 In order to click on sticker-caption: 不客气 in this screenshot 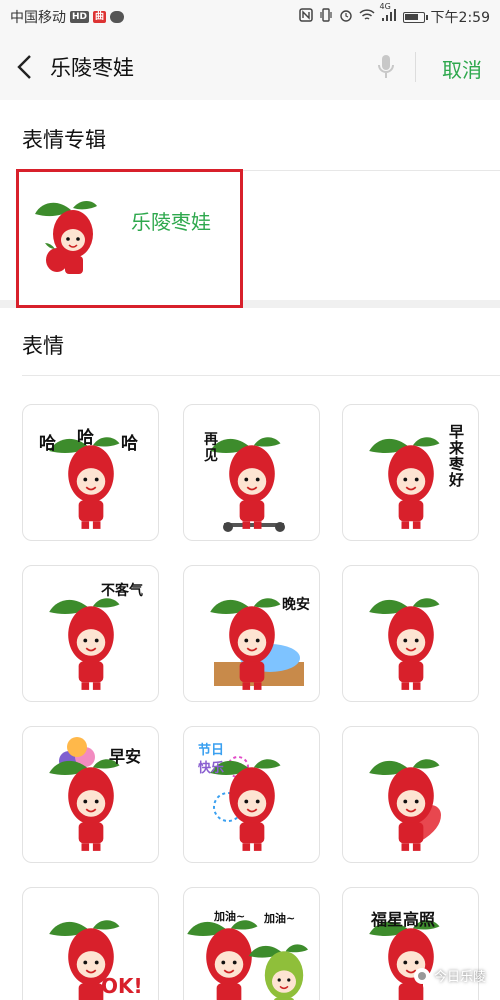, I will do `click(122, 591)`.